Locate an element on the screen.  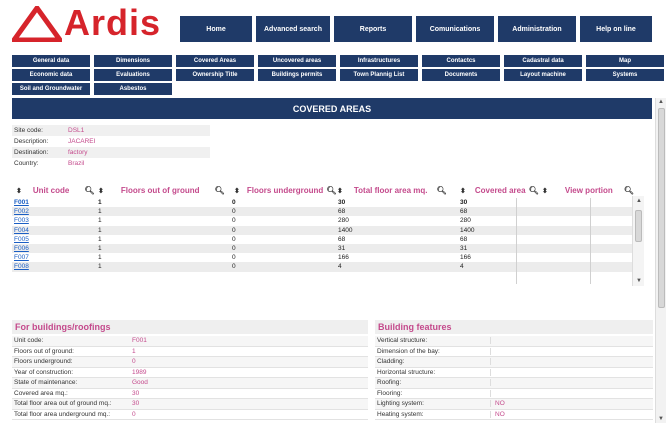
detail-value: 30 is located at coordinates (136, 393).